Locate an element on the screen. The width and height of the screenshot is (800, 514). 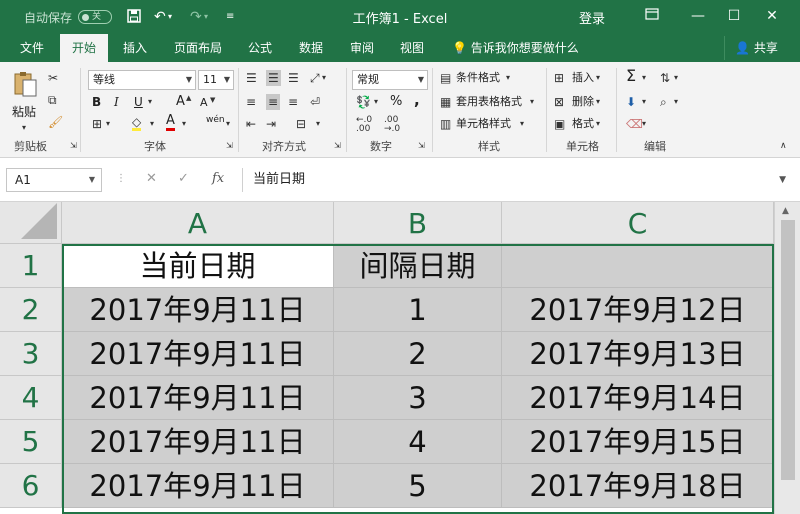
vertical-scrollbar: ▲ is located at coordinates (787, 358).